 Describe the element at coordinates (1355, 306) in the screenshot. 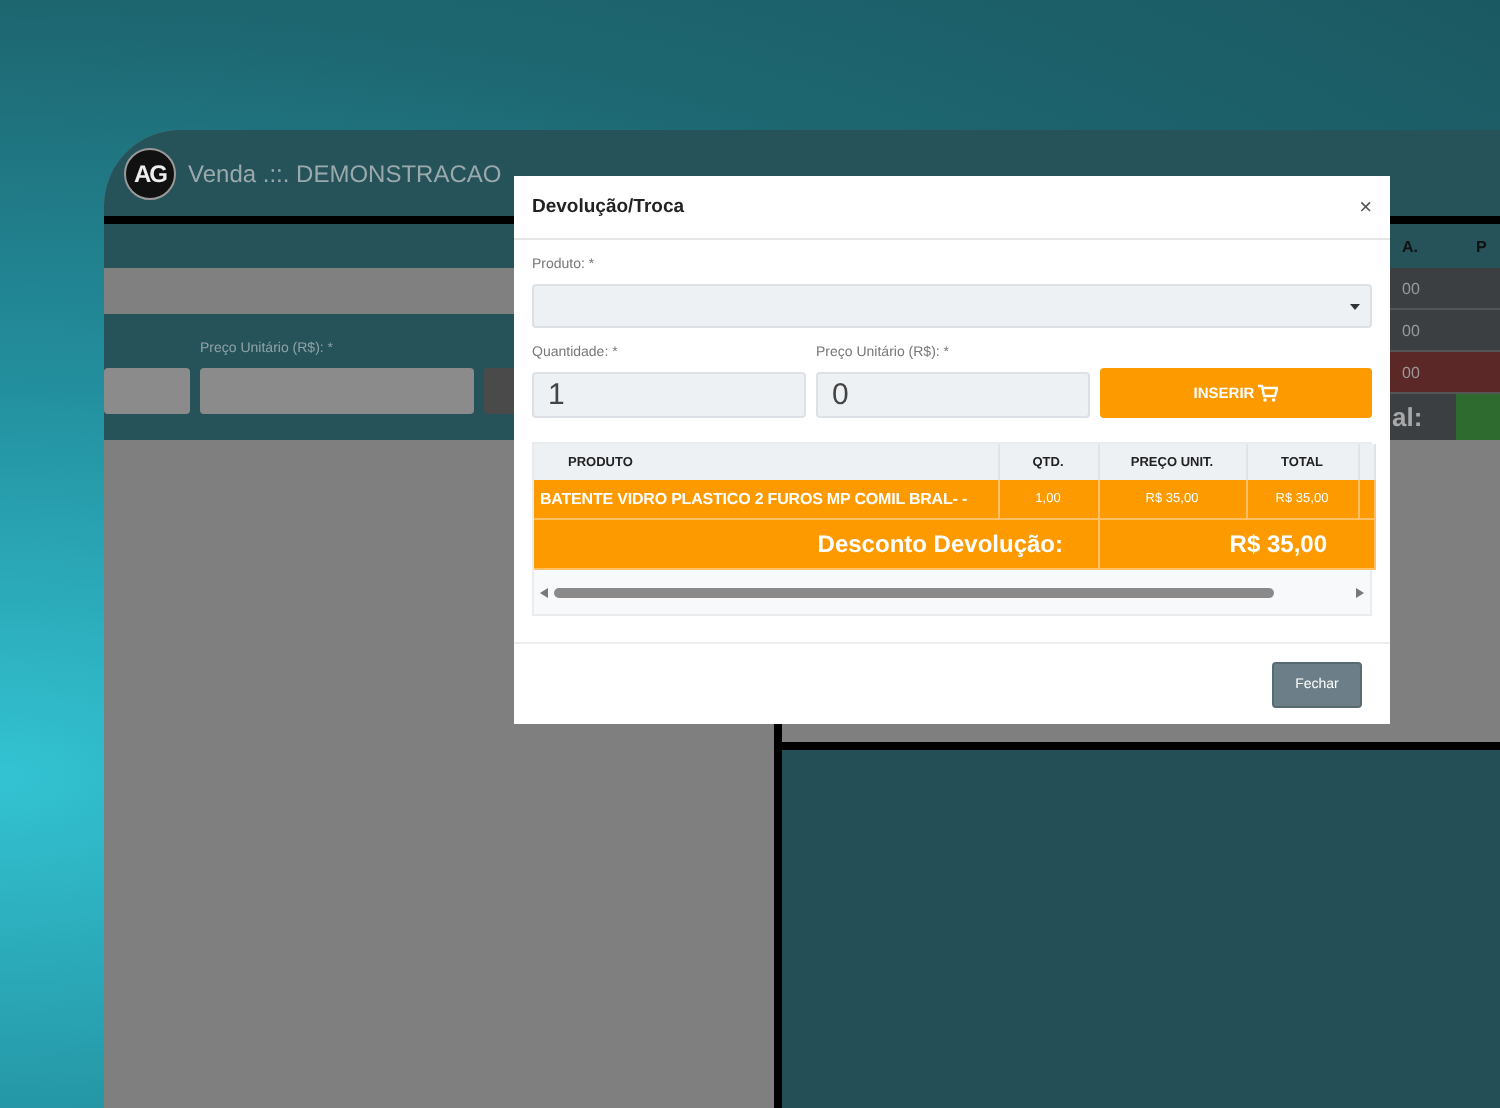

I see `caret-icon` at that location.